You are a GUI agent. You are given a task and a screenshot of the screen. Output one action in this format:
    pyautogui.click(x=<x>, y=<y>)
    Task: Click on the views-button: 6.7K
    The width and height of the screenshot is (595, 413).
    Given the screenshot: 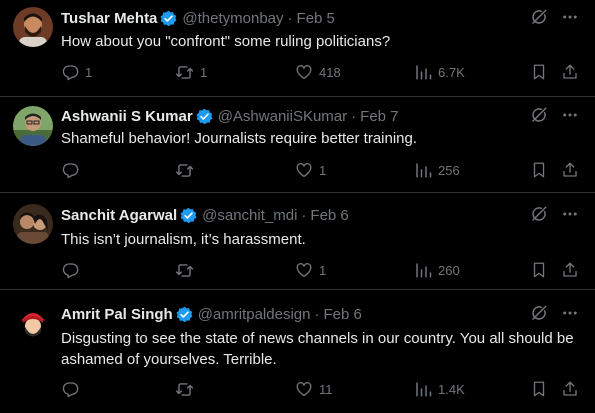 What is the action you would take?
    pyautogui.click(x=439, y=72)
    